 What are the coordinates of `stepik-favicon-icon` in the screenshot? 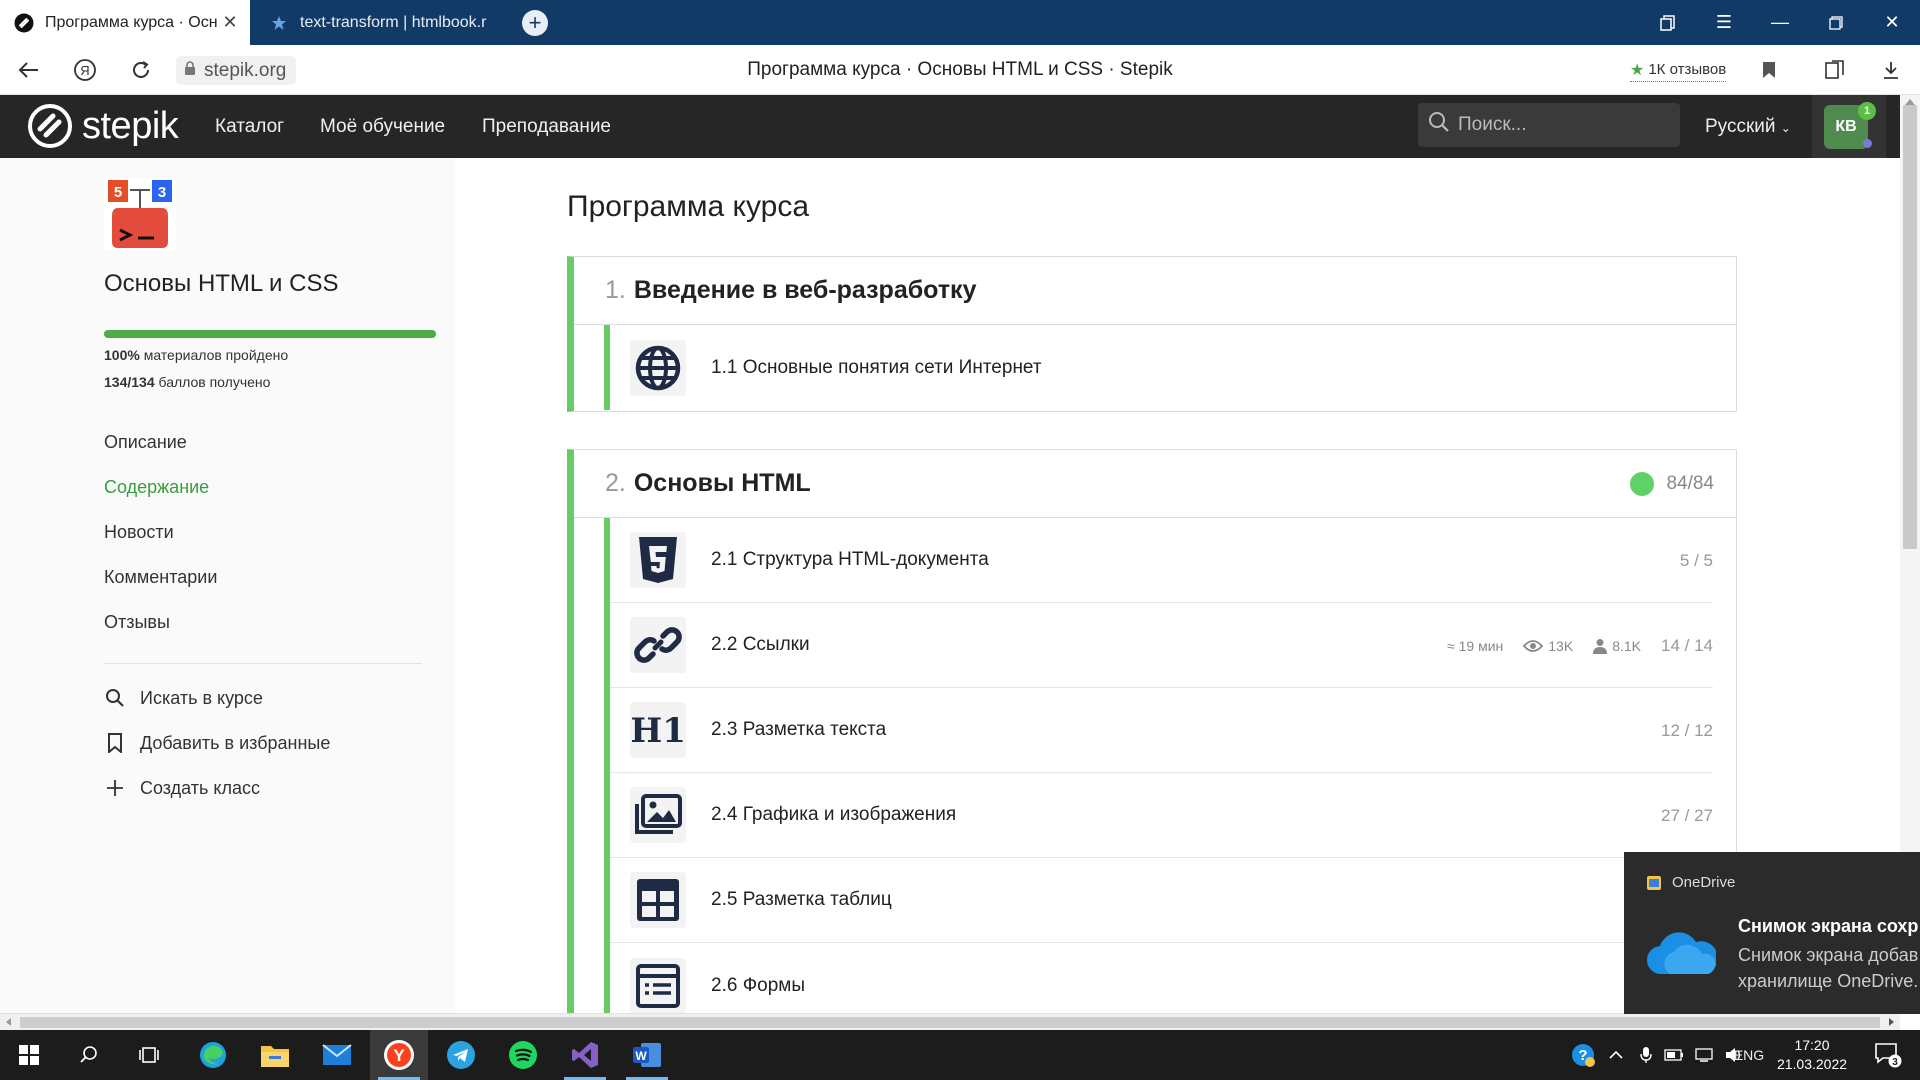 It's located at (24, 23).